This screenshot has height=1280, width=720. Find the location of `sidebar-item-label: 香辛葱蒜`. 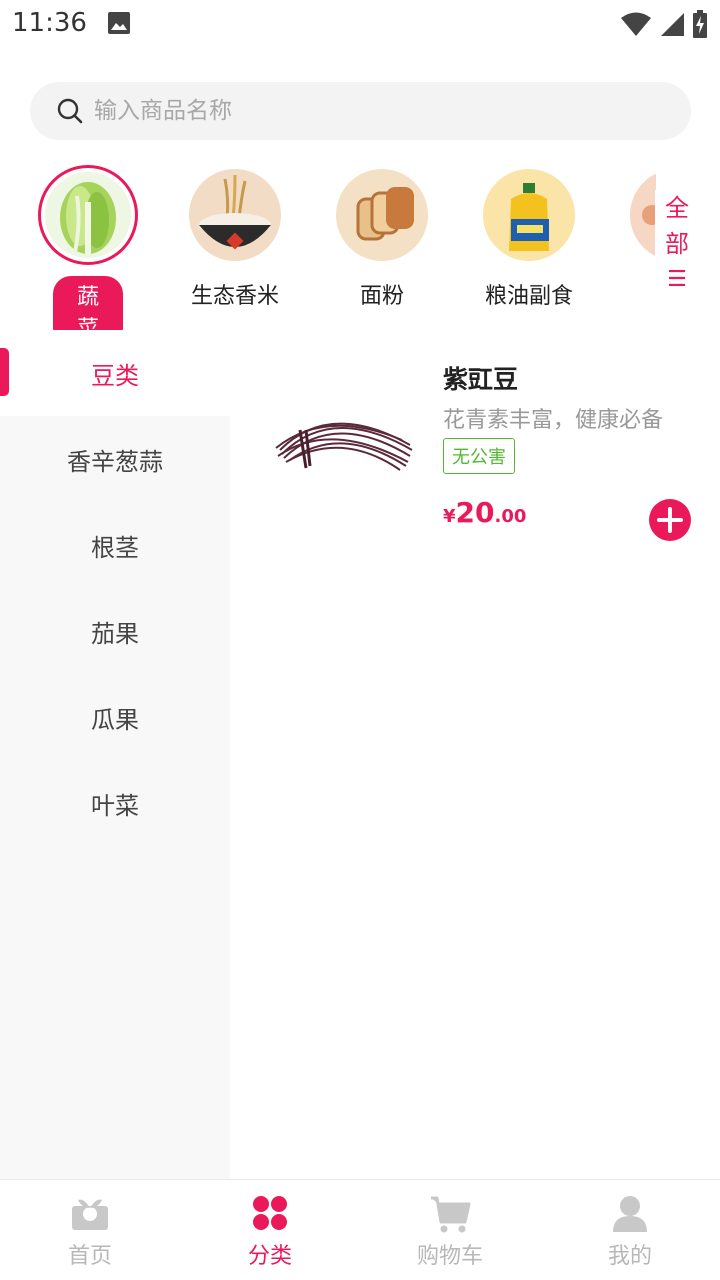

sidebar-item-label: 香辛葱蒜 is located at coordinates (115, 461).